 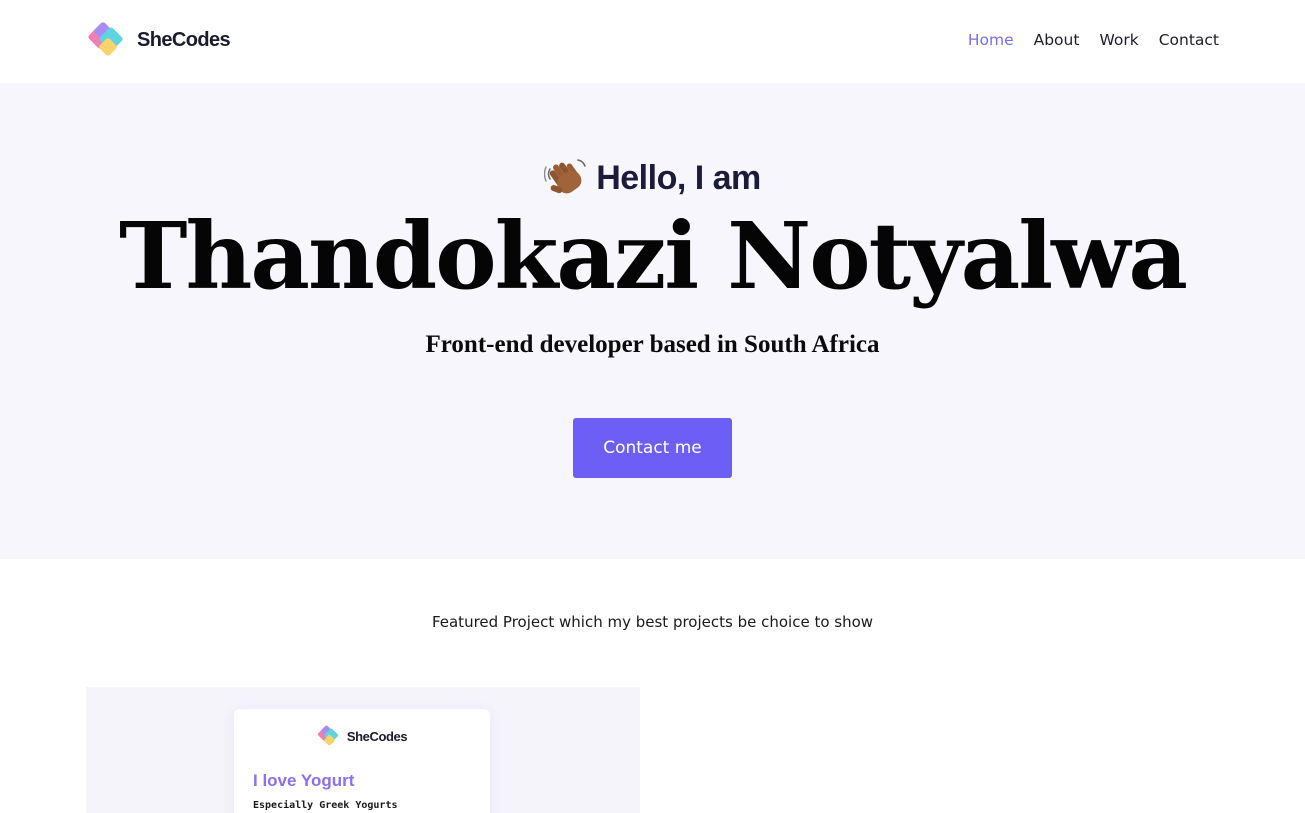 What do you see at coordinates (377, 736) in the screenshot?
I see `card-brand-name: SheCodes` at bounding box center [377, 736].